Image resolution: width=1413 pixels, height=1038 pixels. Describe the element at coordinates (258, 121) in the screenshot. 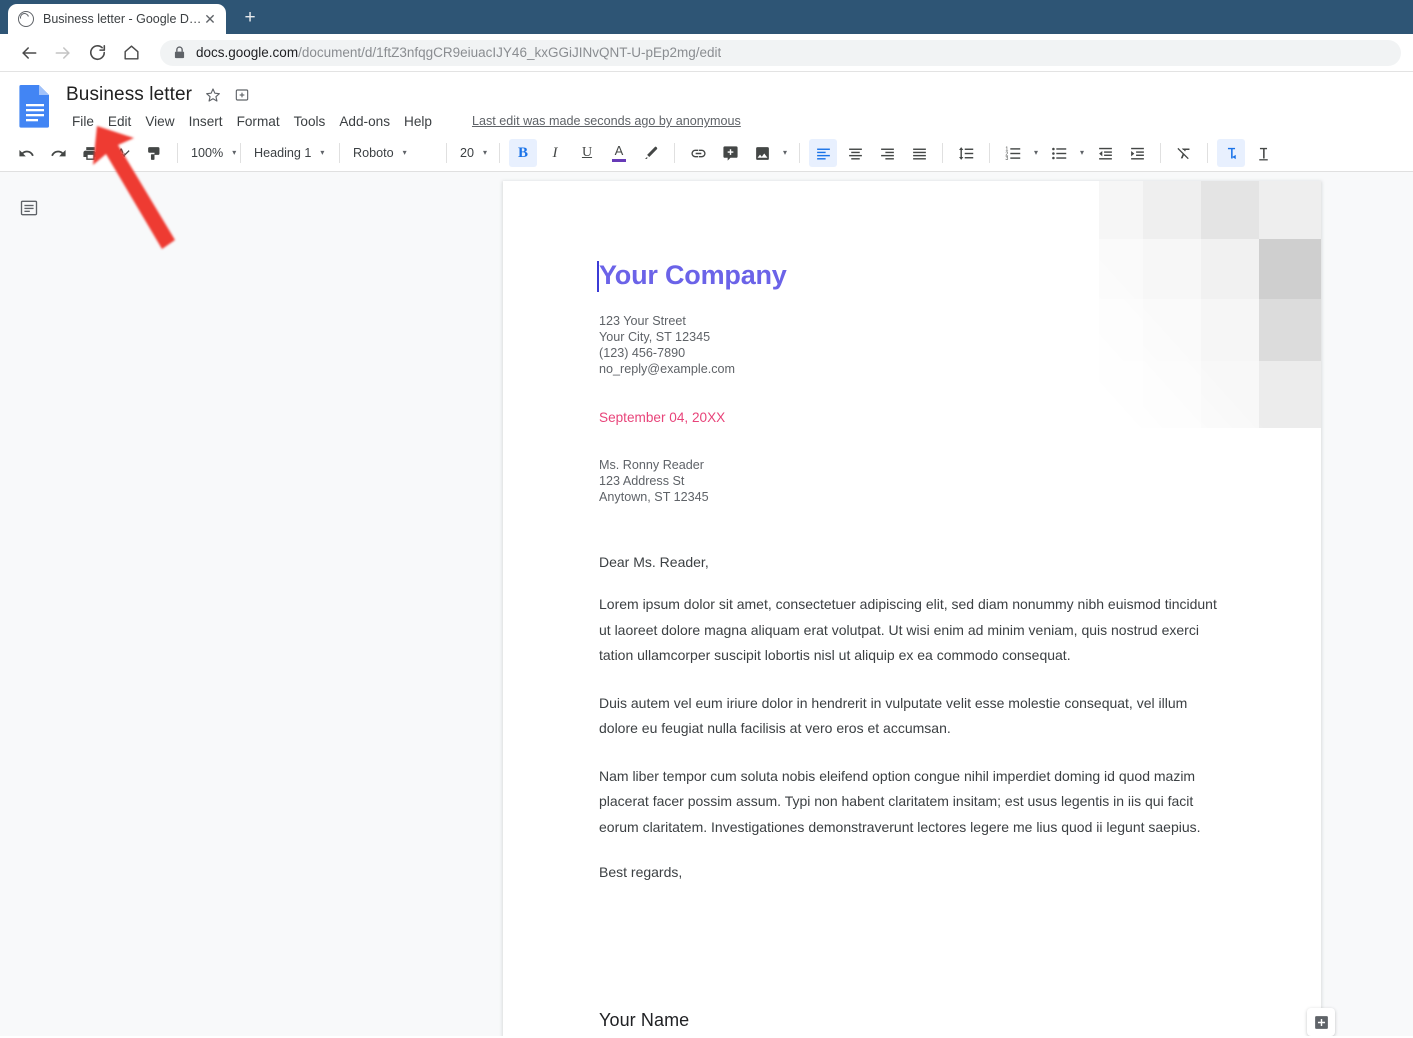

I see `menu-item-format: Format` at that location.